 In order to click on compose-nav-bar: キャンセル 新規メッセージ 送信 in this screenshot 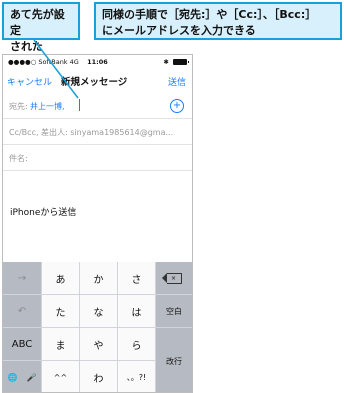, I will do `click(97, 81)`.